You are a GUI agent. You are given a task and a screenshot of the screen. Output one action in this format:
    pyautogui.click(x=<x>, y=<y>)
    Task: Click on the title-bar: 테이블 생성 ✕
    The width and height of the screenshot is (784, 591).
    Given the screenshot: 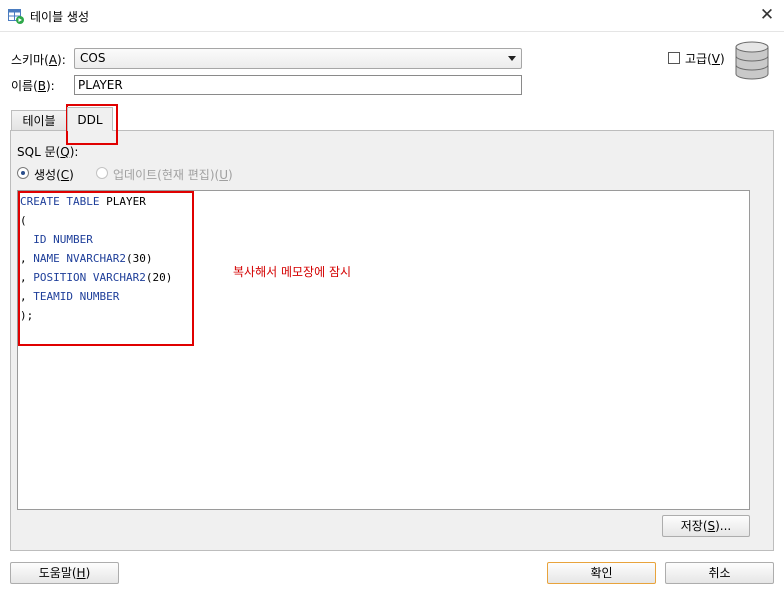 What is the action you would take?
    pyautogui.click(x=392, y=16)
    